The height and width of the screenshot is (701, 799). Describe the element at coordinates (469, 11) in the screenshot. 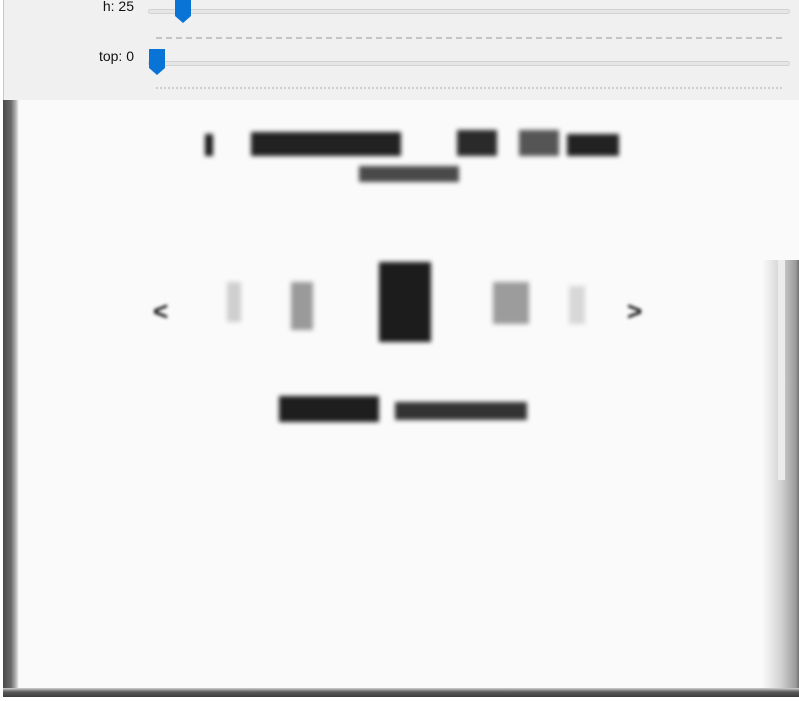

I see `h-slider-track` at that location.